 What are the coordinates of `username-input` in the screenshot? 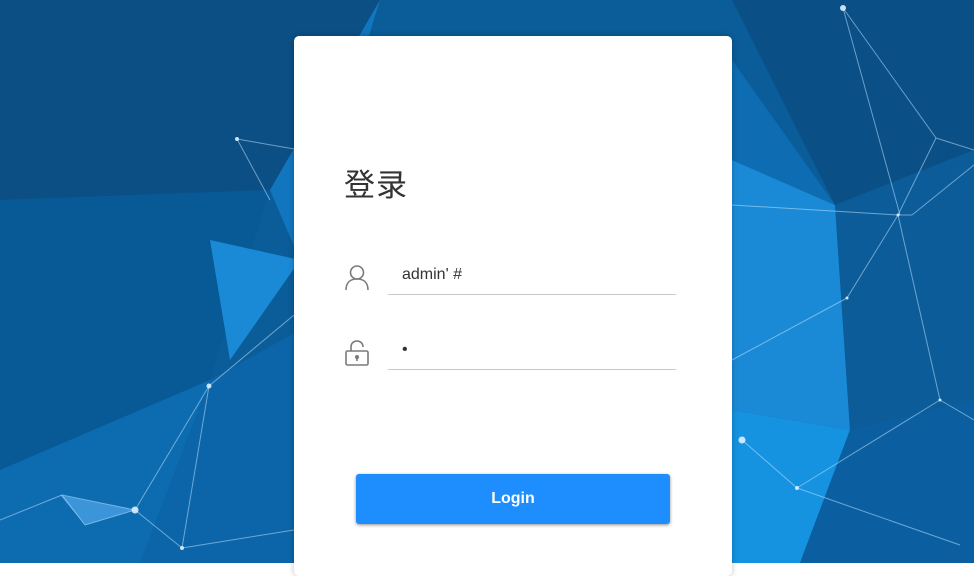 It's located at (530, 275).